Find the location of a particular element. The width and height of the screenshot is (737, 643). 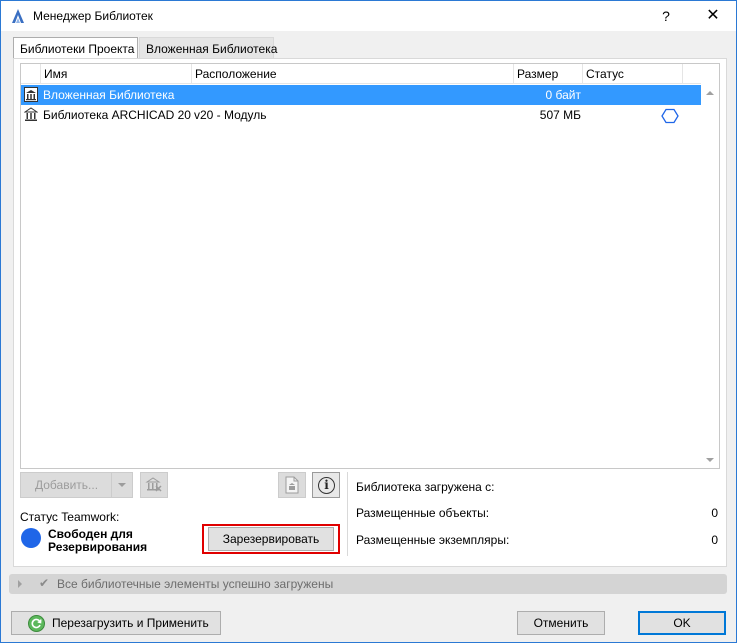

expand-arrow-icon is located at coordinates (20, 584).